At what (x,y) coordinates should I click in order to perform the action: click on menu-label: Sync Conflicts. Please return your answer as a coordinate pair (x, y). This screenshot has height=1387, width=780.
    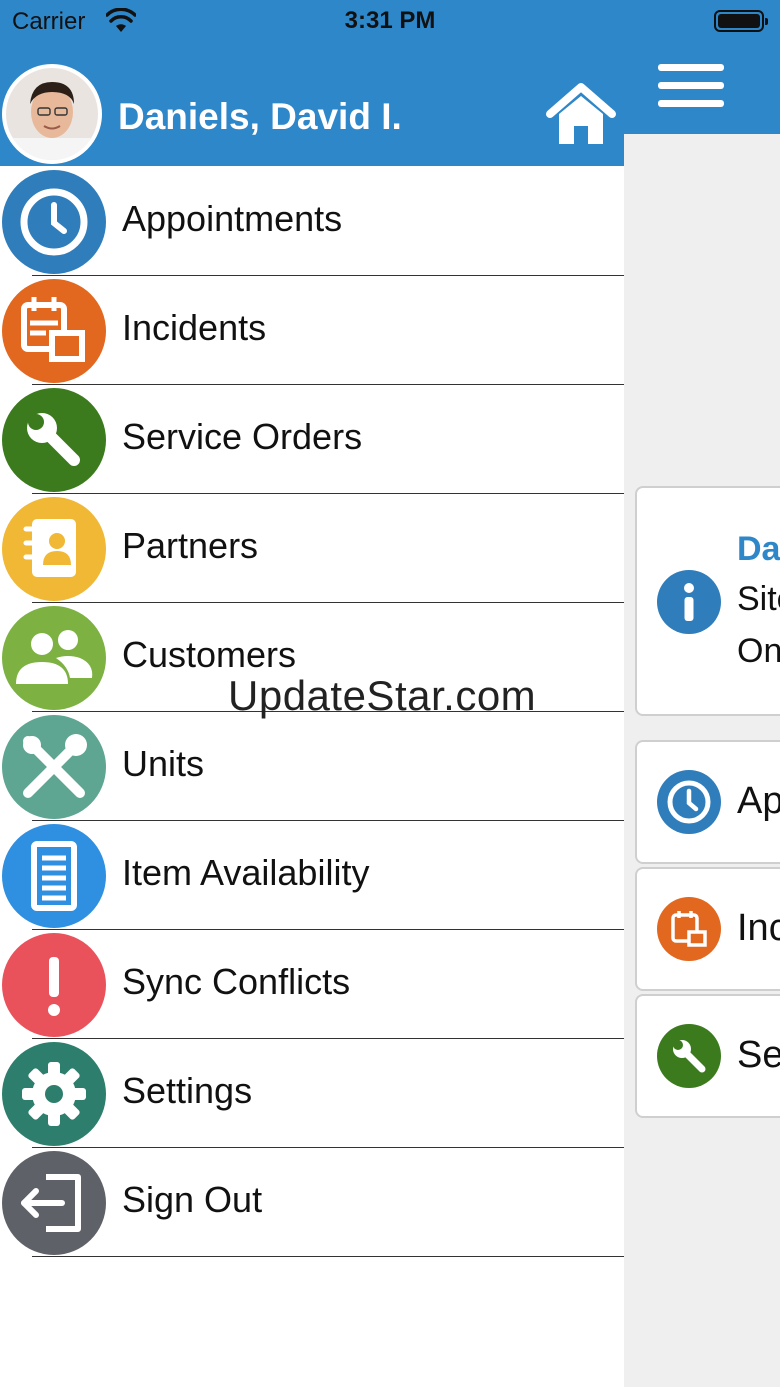
    Looking at the image, I should click on (236, 981).